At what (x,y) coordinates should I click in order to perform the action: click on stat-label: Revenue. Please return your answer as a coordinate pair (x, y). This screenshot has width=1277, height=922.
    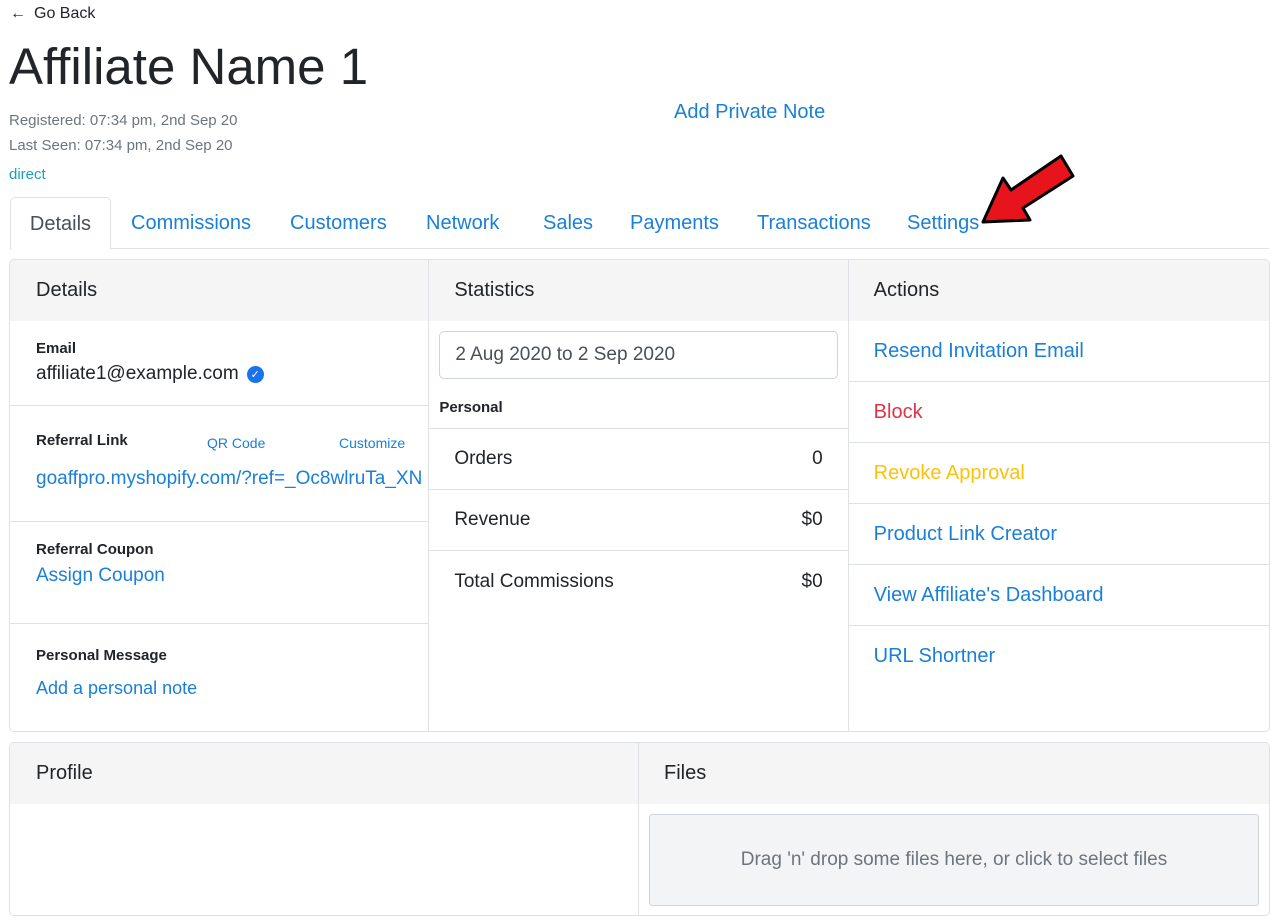
    Looking at the image, I should click on (492, 519).